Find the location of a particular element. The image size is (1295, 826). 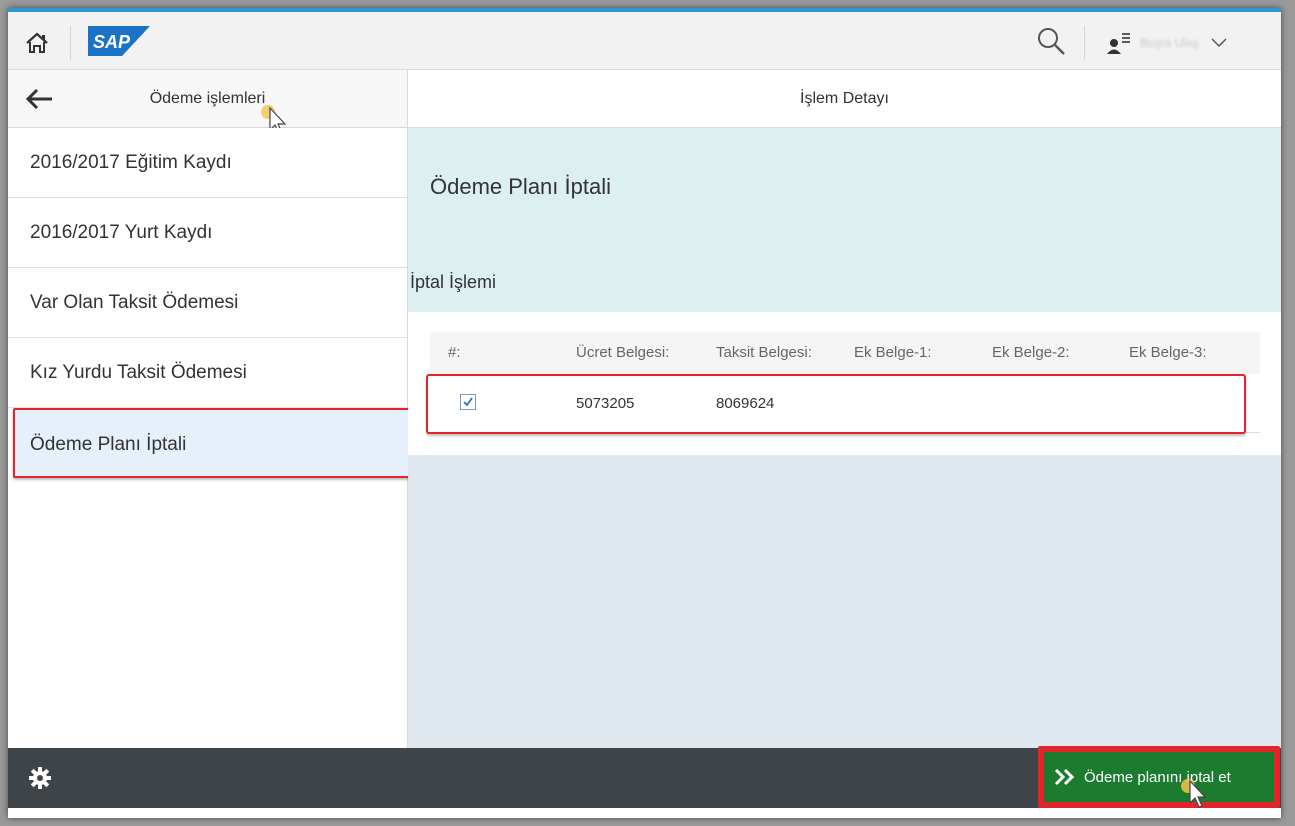

sap-logo: SAP is located at coordinates (119, 43).